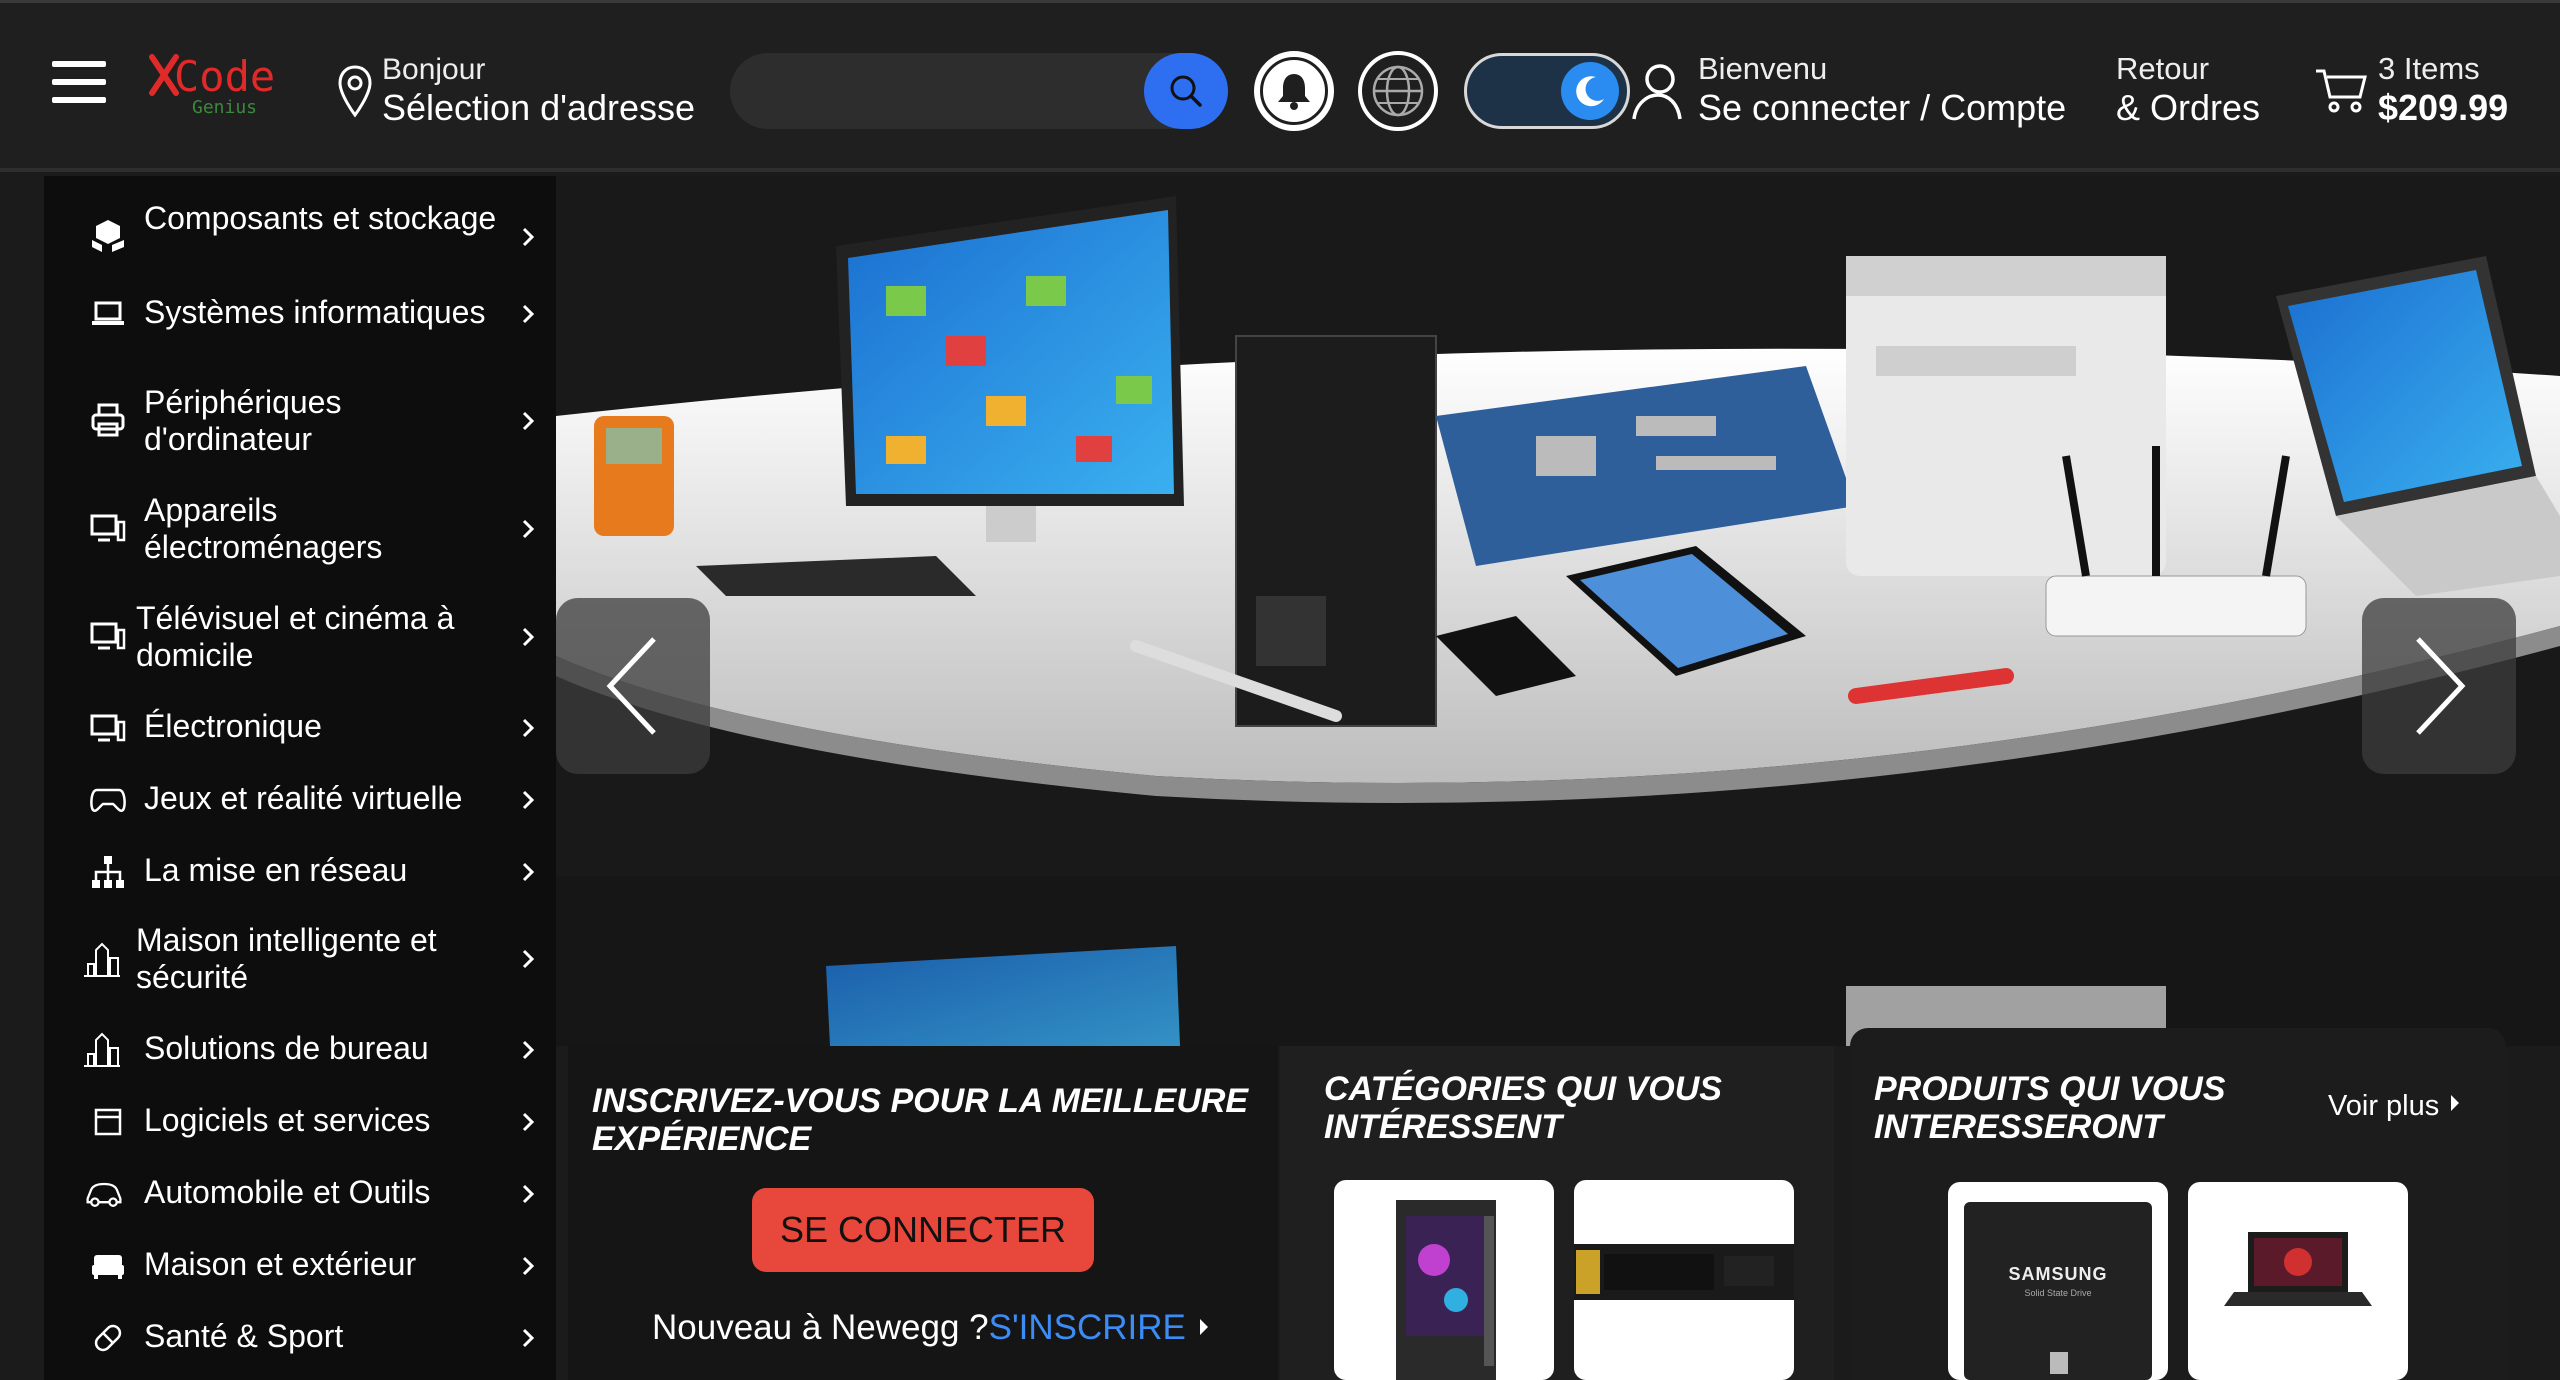 The width and height of the screenshot is (2560, 1380). What do you see at coordinates (1684, 1272) in the screenshot?
I see `nvme-ssd-image` at bounding box center [1684, 1272].